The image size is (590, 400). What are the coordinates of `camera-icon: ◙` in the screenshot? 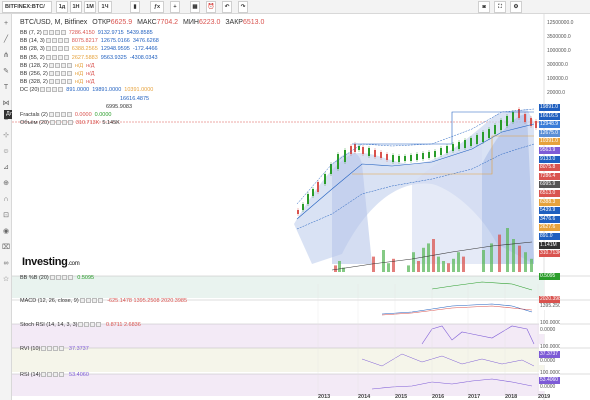 It's located at (484, 7).